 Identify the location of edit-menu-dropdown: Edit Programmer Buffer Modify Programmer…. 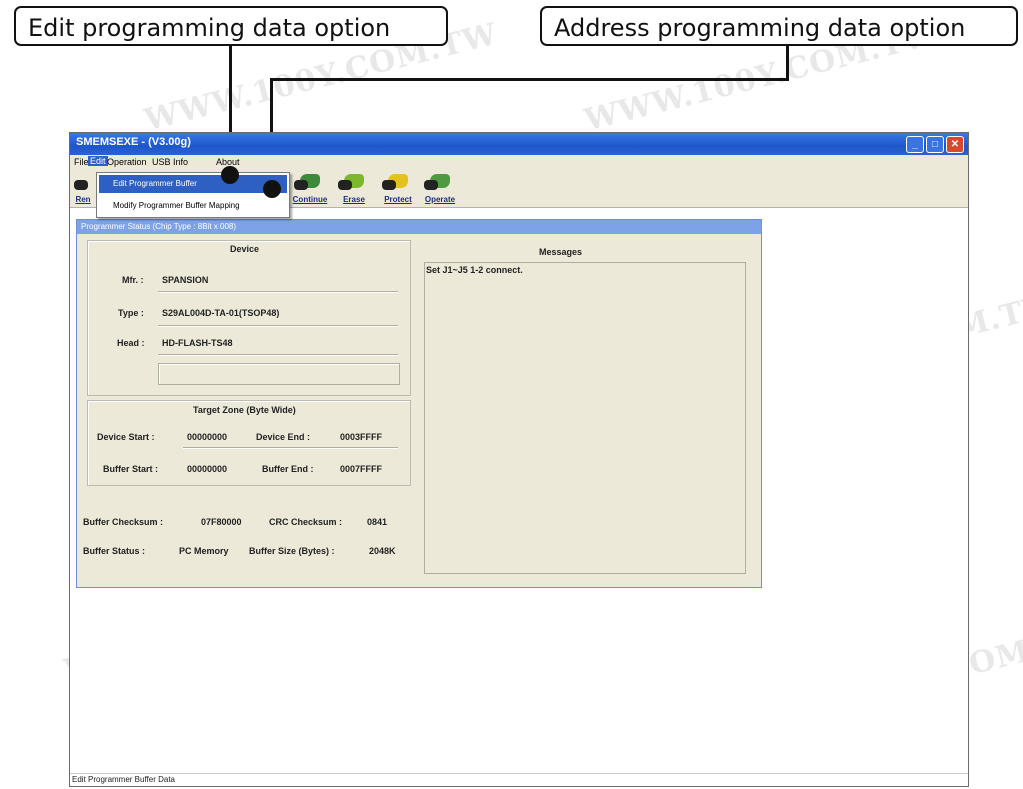
(193, 195).